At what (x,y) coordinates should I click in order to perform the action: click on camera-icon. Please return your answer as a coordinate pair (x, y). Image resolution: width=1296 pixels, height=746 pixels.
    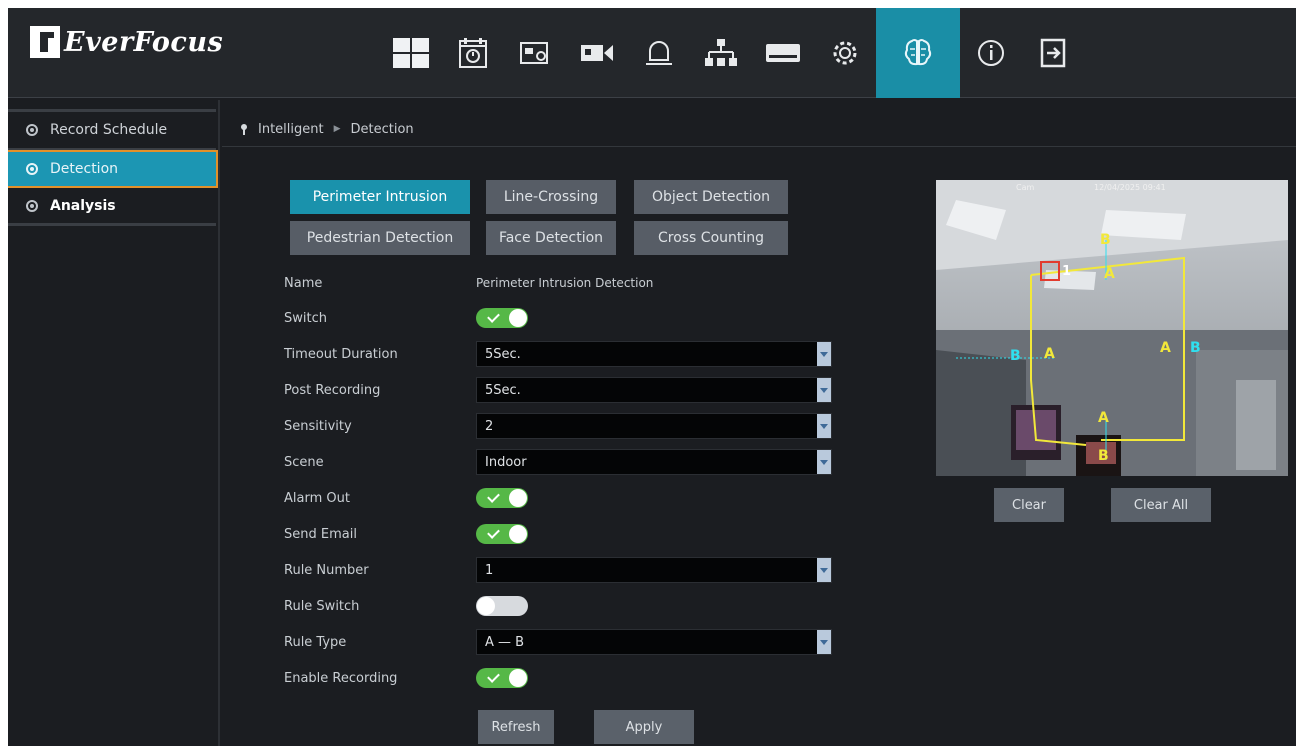
    Looking at the image, I should click on (597, 53).